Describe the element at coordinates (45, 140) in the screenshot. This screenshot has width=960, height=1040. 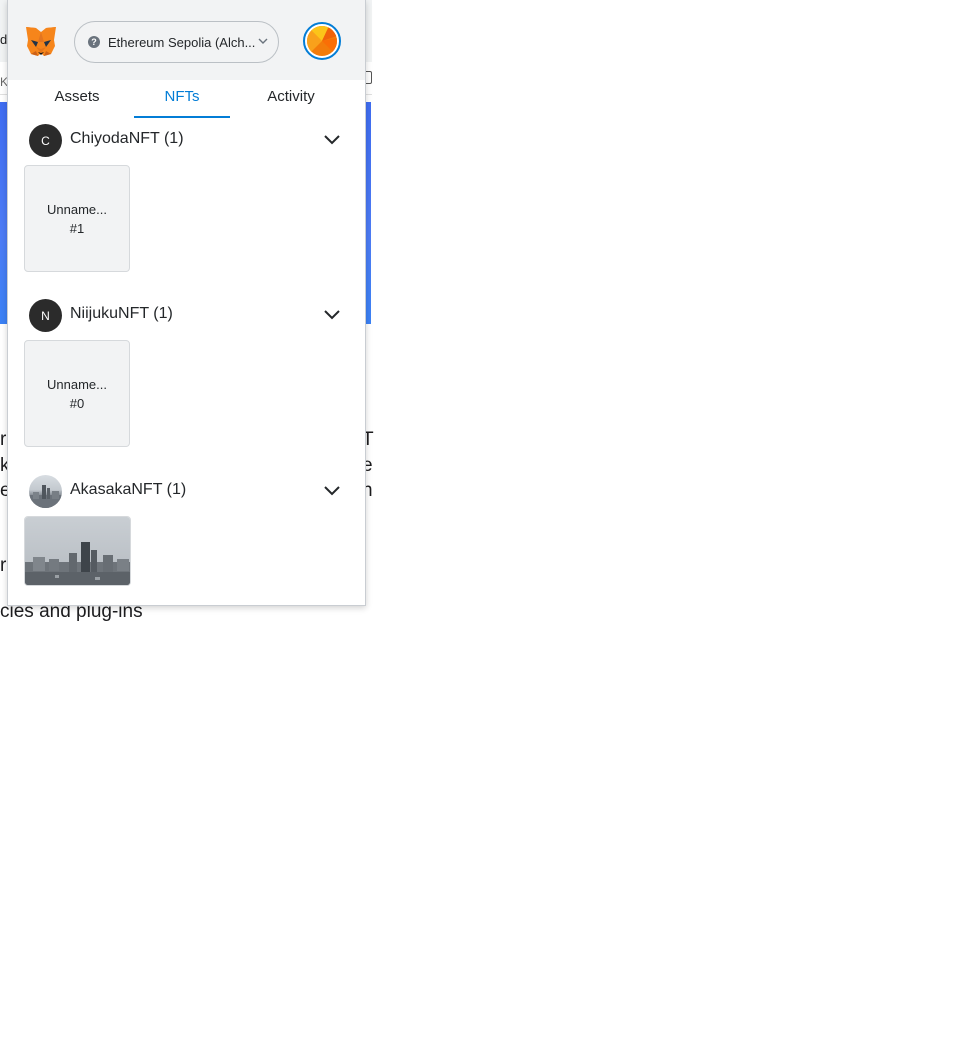
I see `collection-avatar: C` at that location.